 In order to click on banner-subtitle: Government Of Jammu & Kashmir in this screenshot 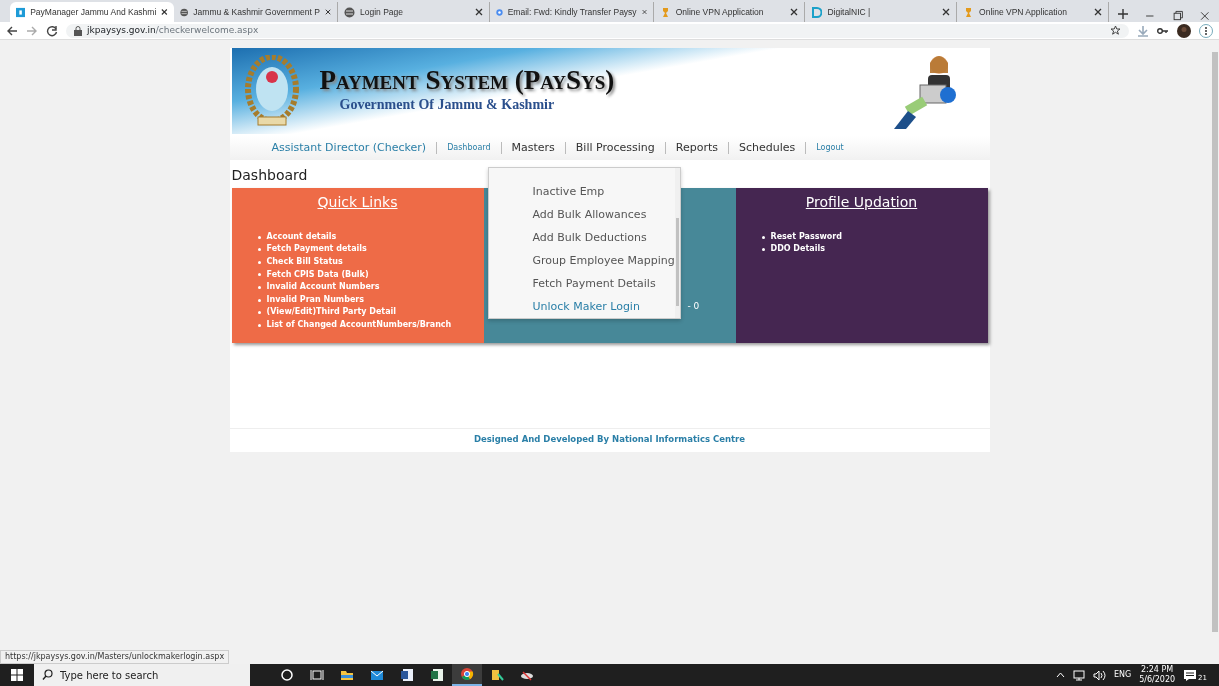, I will do `click(447, 105)`.